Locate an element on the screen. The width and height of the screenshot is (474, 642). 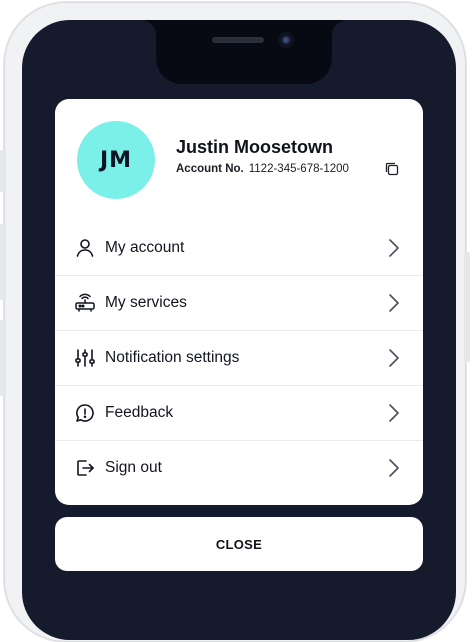
avatar-initials: JM is located at coordinates (116, 160).